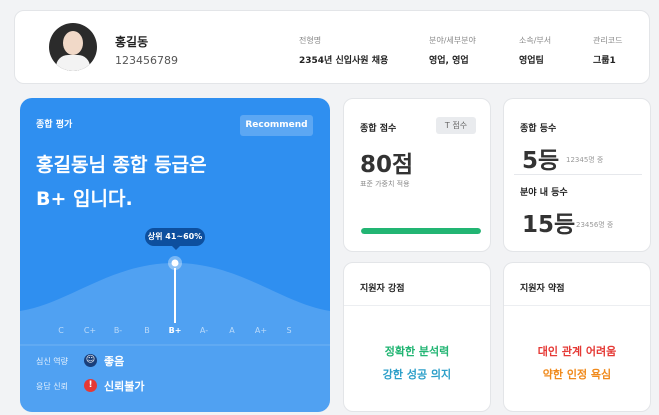 The width and height of the screenshot is (659, 415). I want to click on weight-note: 표준 가중치 적용, so click(385, 184).